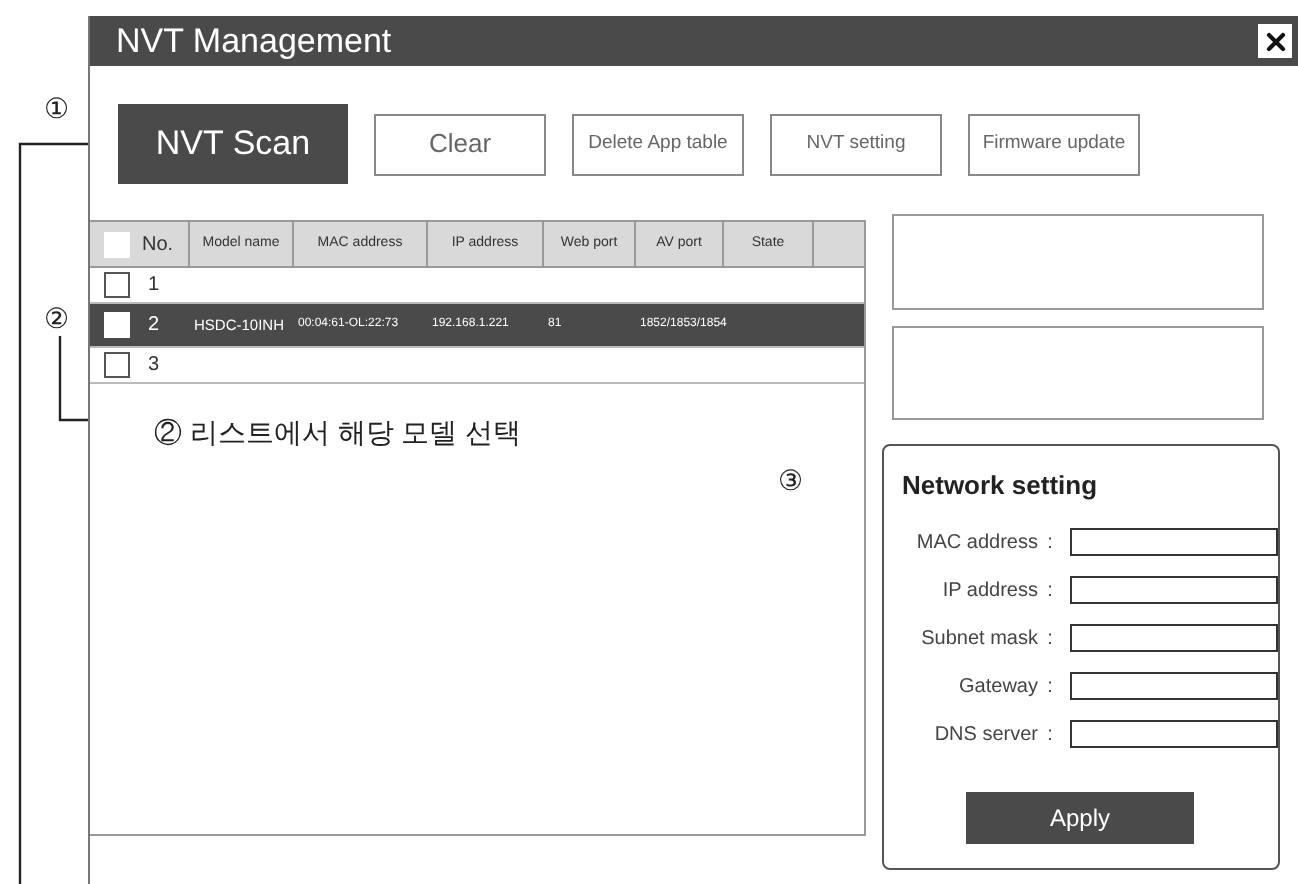 The image size is (1298, 884). Describe the element at coordinates (339, 433) in the screenshot. I see `callout-note: ② 리스트에서 해당 모델 선택` at that location.